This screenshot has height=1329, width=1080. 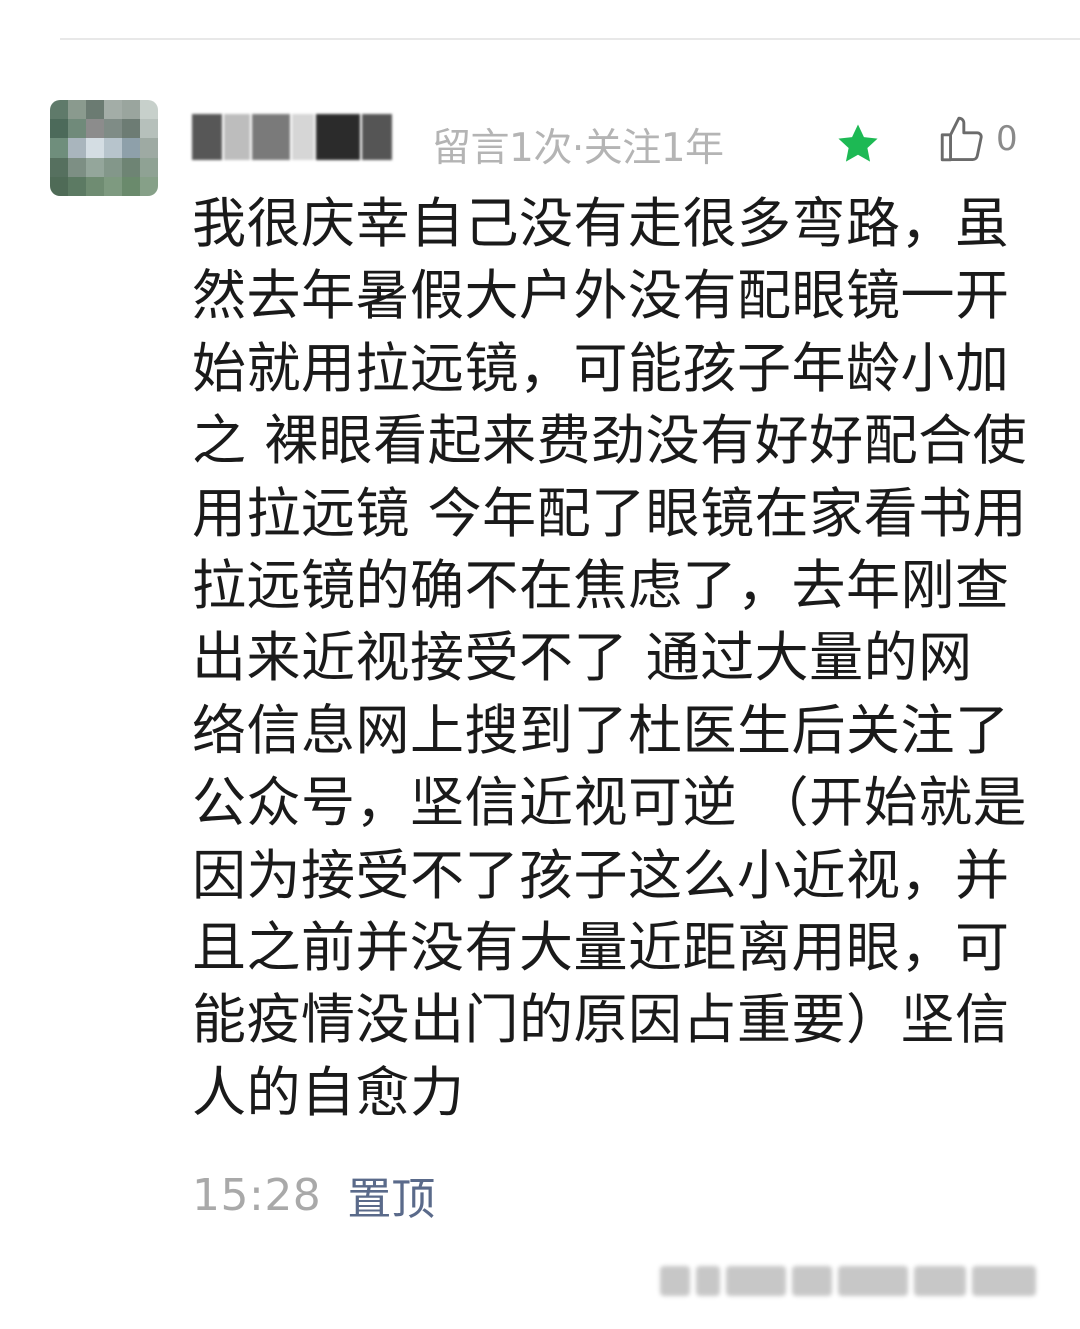 I want to click on comment-line: 之 裸眼看起来费劲没有好好配合使, so click(x=610, y=441).